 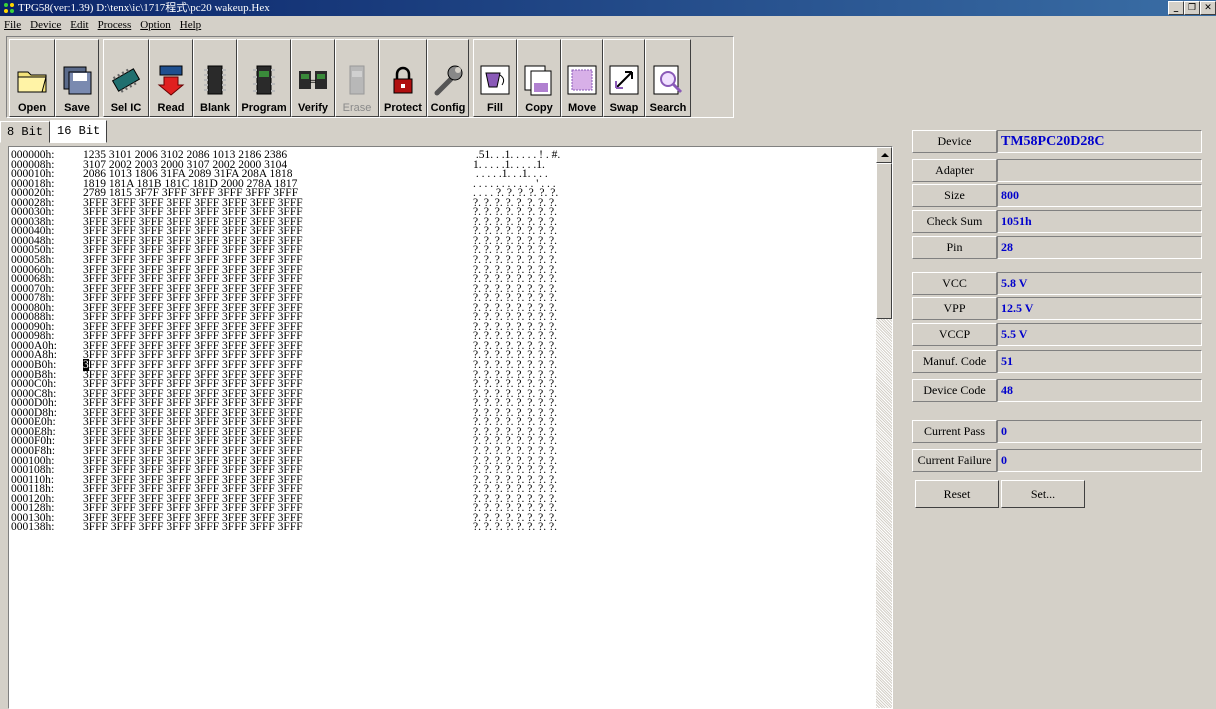 I want to click on reset-button: Reset, so click(x=957, y=494).